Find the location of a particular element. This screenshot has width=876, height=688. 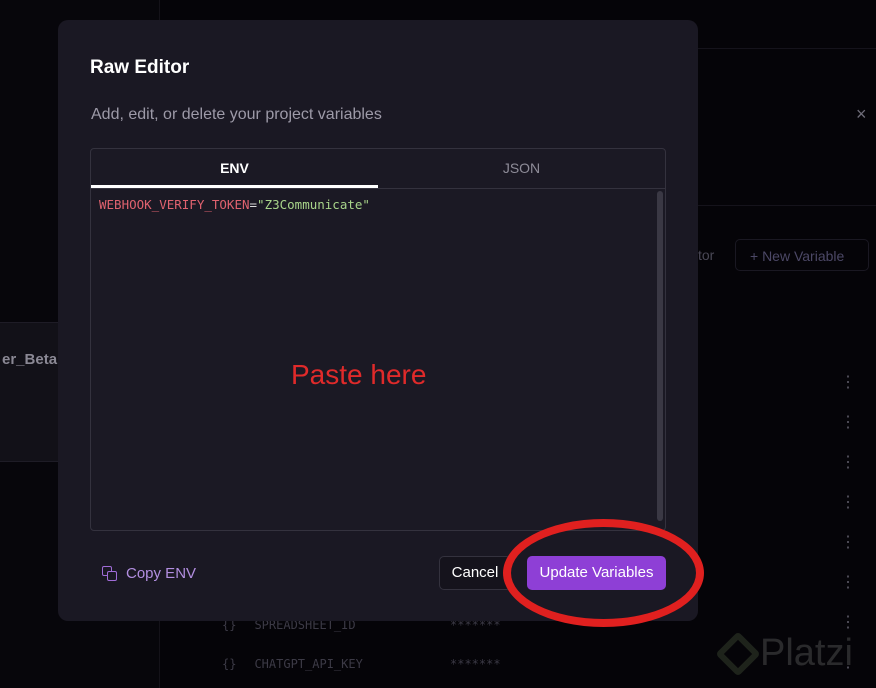

paste-here-annotation: Paste here is located at coordinates (359, 374).